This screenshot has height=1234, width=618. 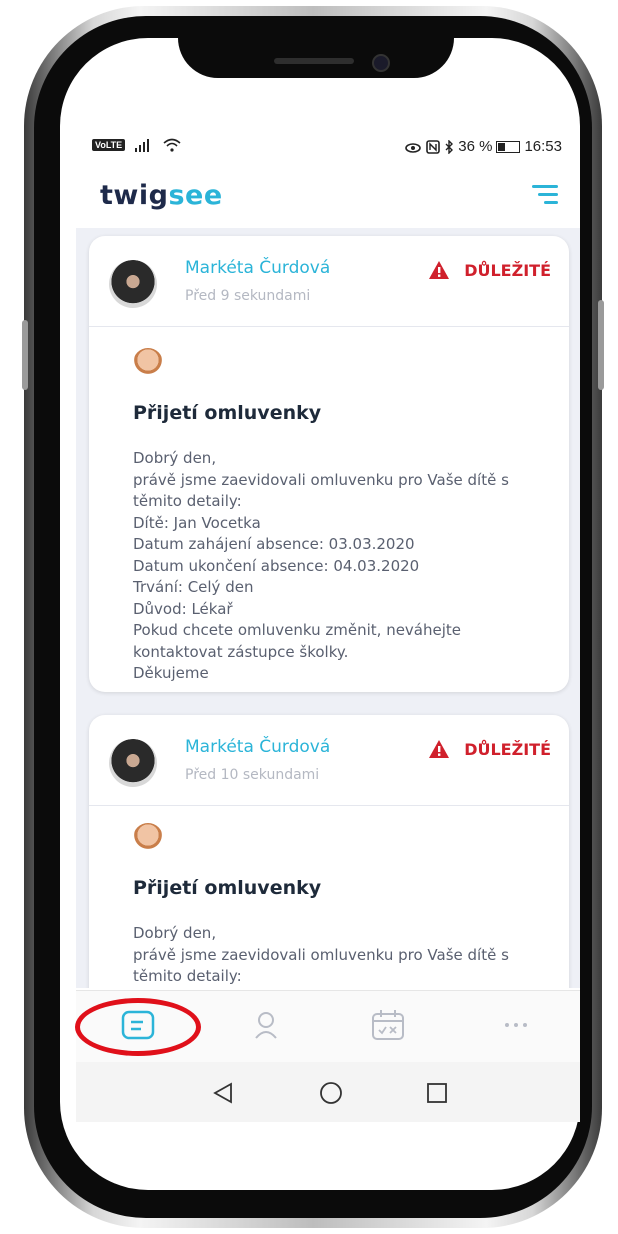 What do you see at coordinates (331, 1093) in the screenshot?
I see `home-icon` at bounding box center [331, 1093].